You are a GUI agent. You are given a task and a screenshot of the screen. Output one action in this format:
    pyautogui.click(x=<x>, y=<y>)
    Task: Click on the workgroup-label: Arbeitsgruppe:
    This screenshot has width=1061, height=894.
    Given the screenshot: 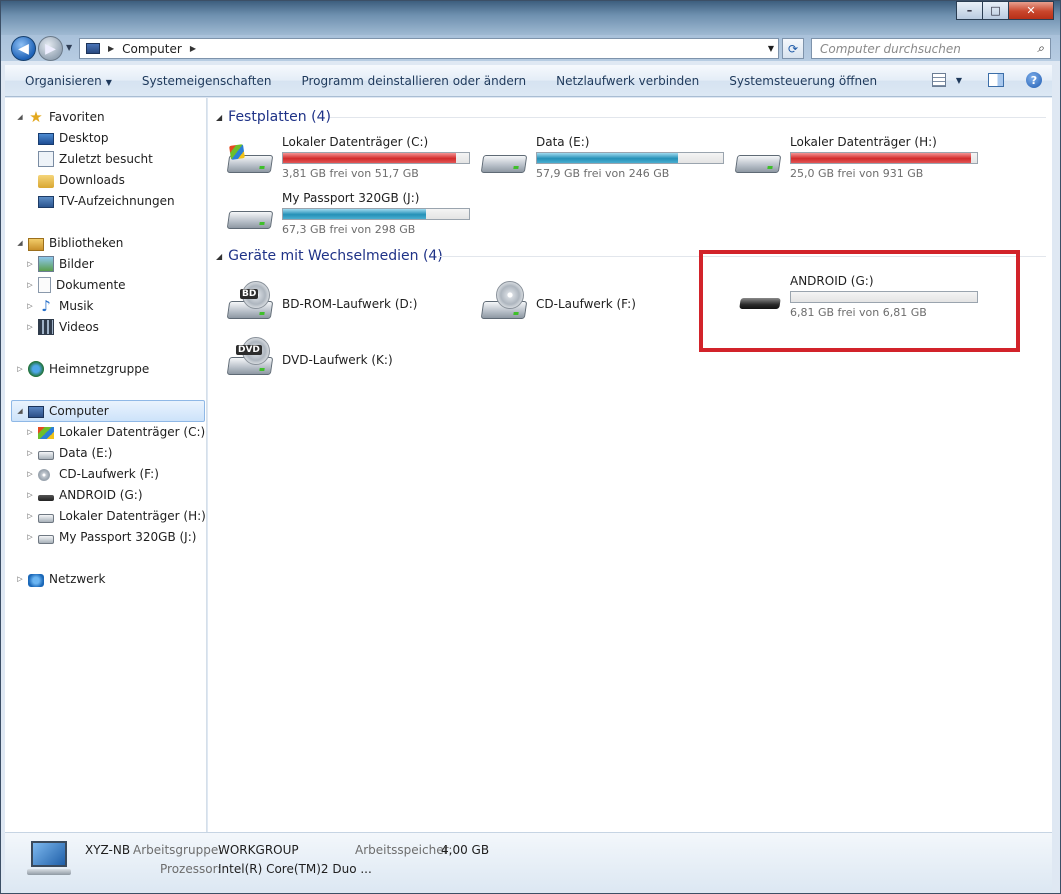 What is the action you would take?
    pyautogui.click(x=178, y=850)
    